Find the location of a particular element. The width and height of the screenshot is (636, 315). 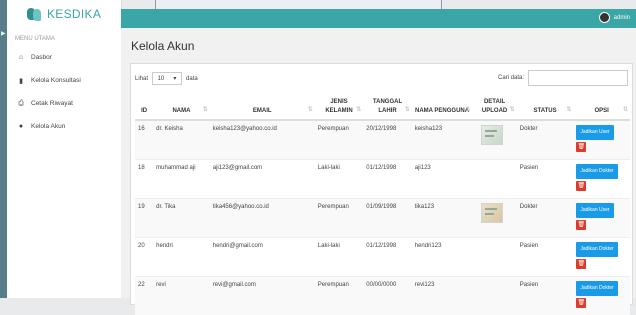

column-header: DETAIL UPLOAD⇅ is located at coordinates (494, 105).